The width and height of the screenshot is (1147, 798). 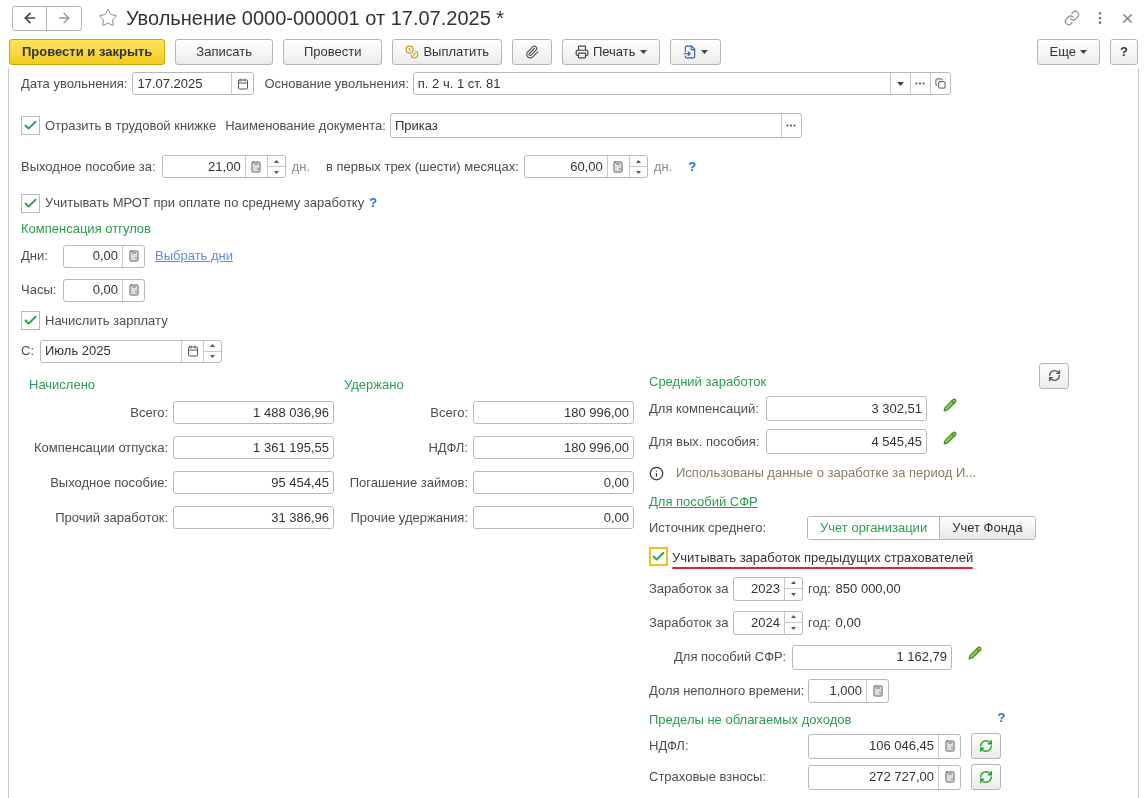 I want to click on print-button: Печать, so click(x=610, y=52).